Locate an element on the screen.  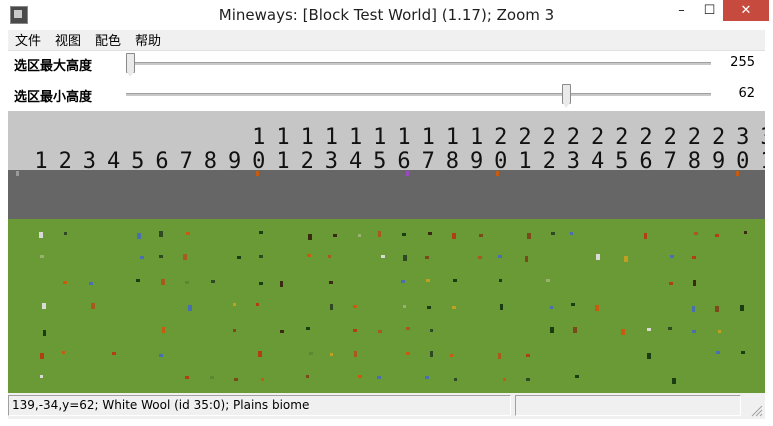
min-height-thumb is located at coordinates (567, 96).